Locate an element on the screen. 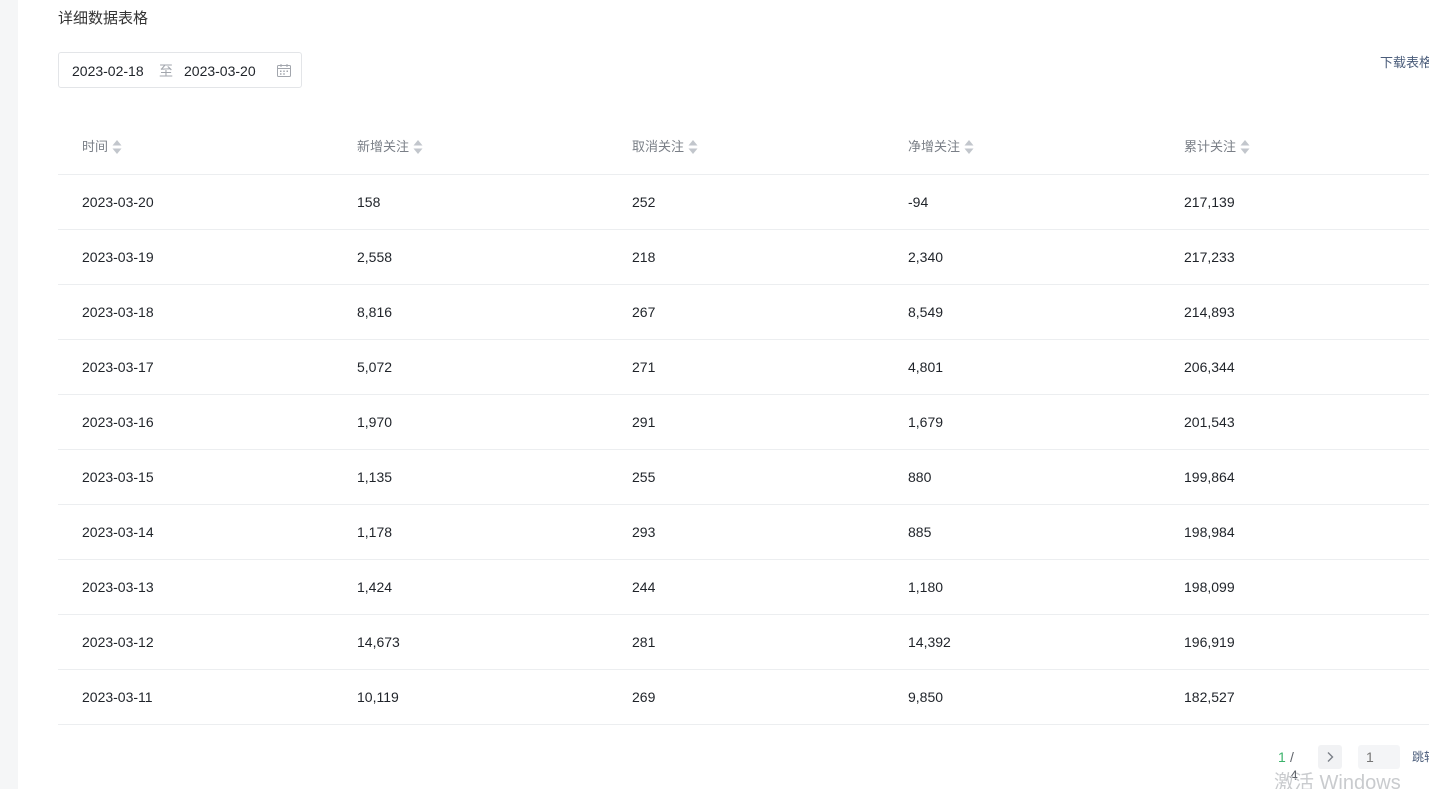 This screenshot has height=789, width=1429. cell-unfollows: 269 is located at coordinates (644, 697).